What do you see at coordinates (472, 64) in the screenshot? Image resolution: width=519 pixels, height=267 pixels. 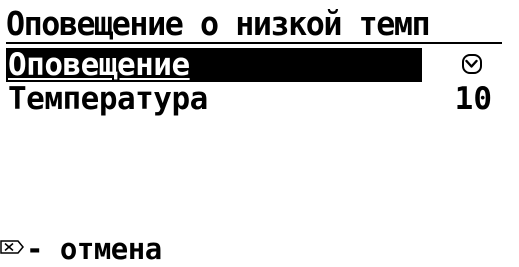 I see `checkbox-checked-icon` at bounding box center [472, 64].